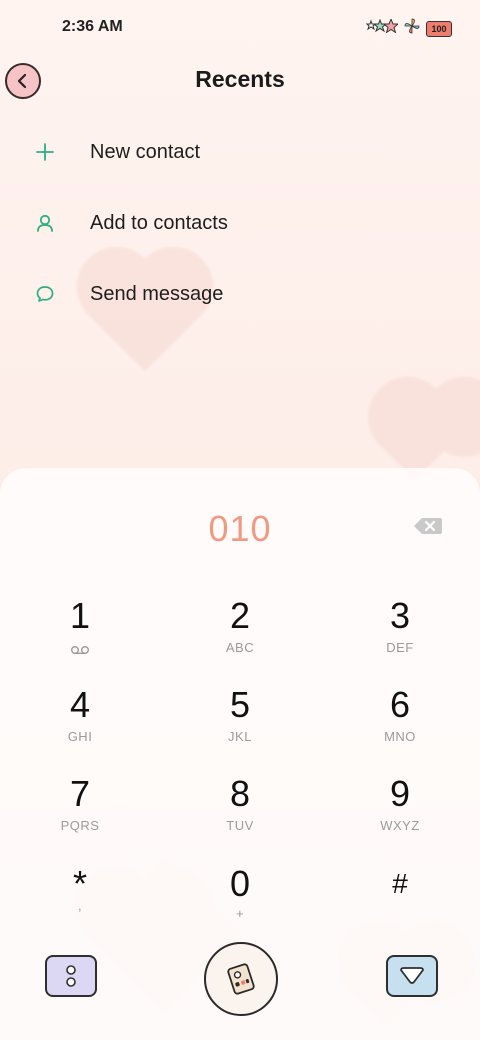 The height and width of the screenshot is (1040, 480). Describe the element at coordinates (240, 223) in the screenshot. I see `add-to-contacts-action: Add to contacts` at that location.